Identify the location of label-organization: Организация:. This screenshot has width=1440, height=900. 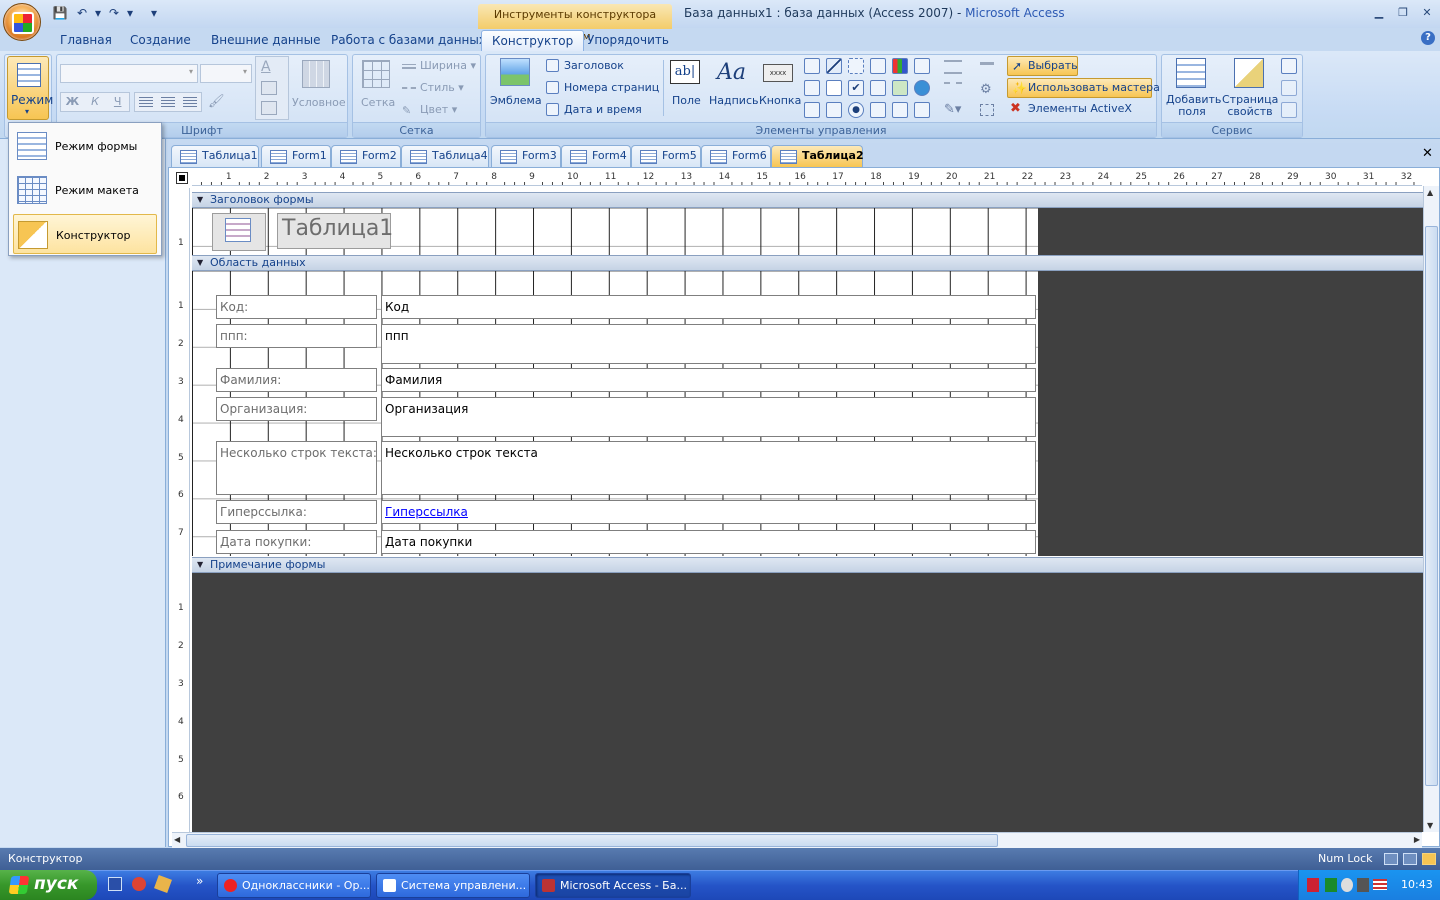
(296, 409).